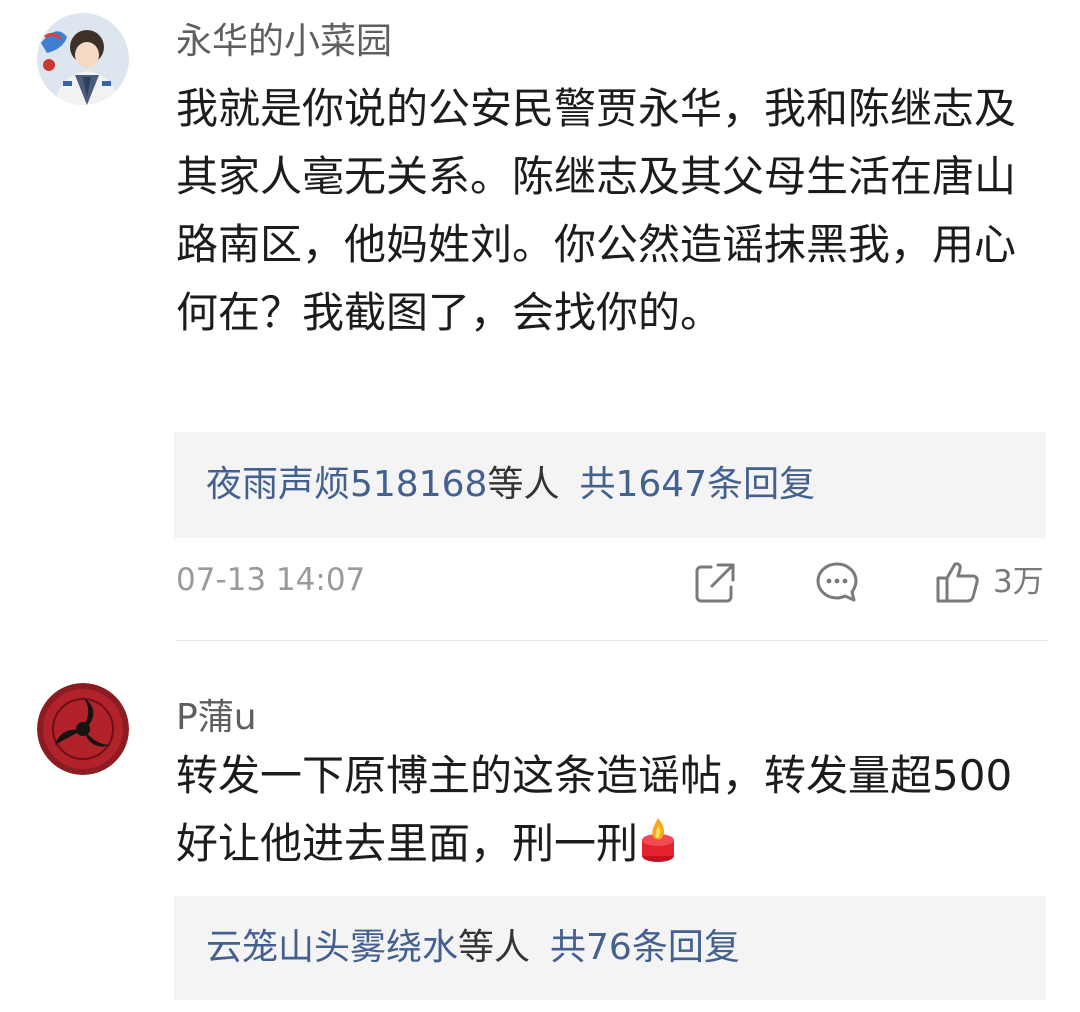 This screenshot has width=1080, height=1012. Describe the element at coordinates (284, 42) in the screenshot. I see `comment-username: 永华的小菜园` at that location.